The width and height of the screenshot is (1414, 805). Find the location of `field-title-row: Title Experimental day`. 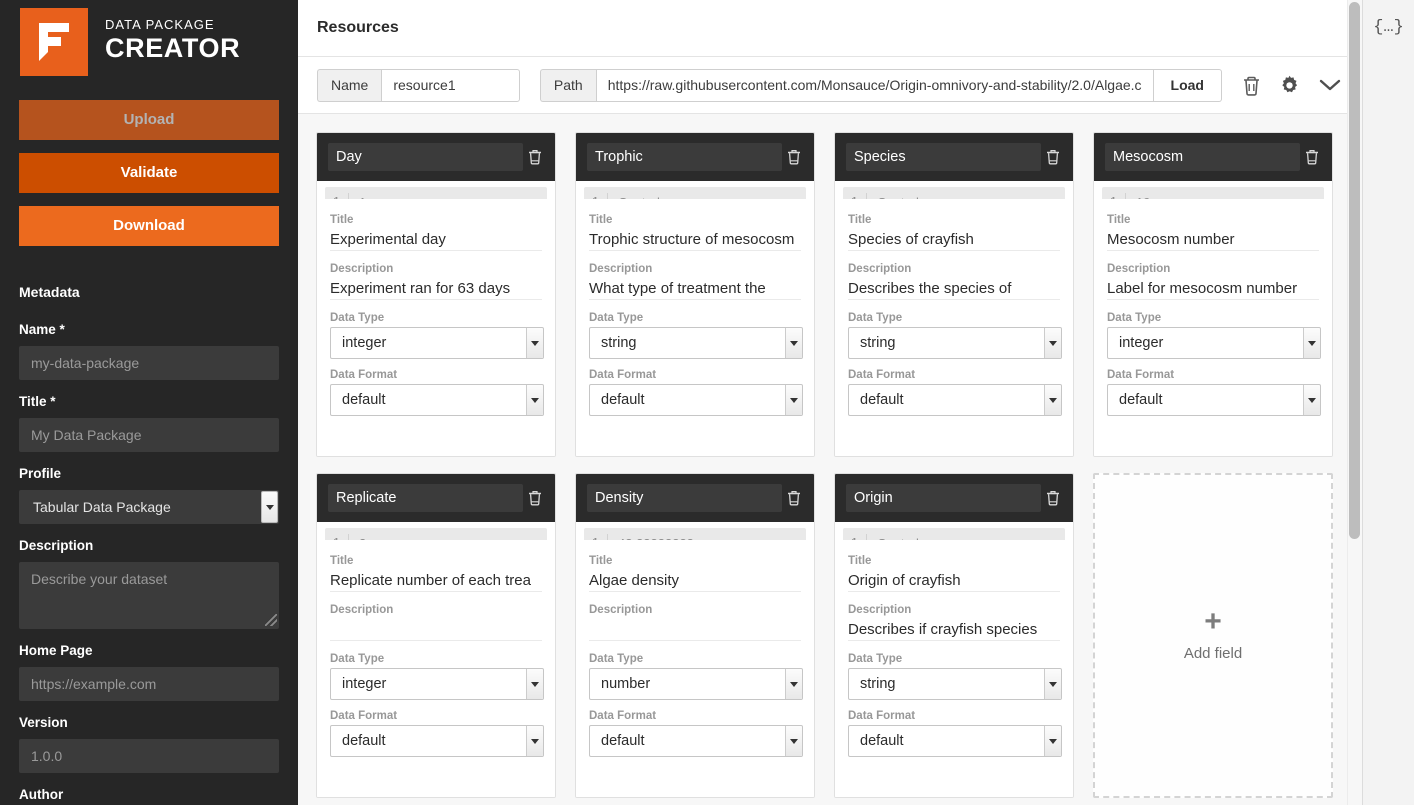

field-title-row: Title Experimental day is located at coordinates (436, 231).